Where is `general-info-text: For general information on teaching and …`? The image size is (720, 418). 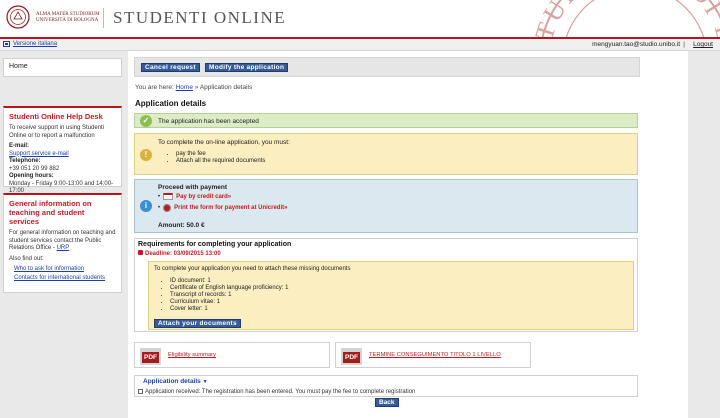 general-info-text: For general information on teaching and … is located at coordinates (62, 241).